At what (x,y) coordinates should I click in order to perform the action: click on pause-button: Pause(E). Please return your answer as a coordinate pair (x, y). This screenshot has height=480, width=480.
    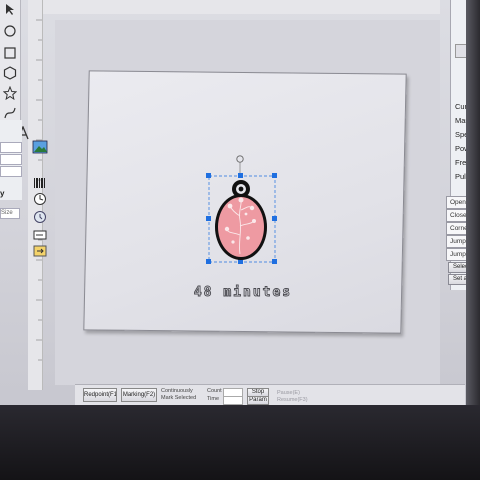
    Looking at the image, I should click on (288, 393).